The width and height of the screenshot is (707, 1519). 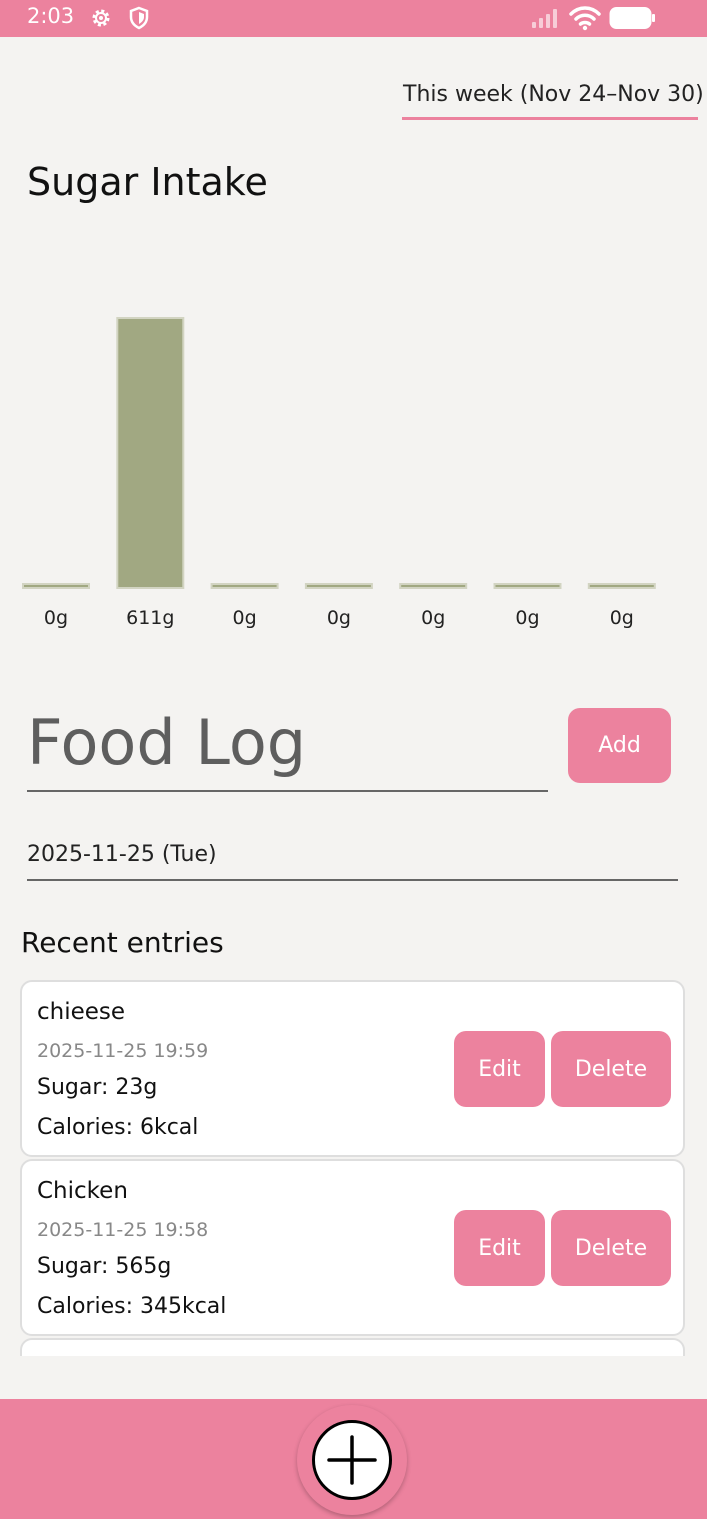 I want to click on gear-icon, so click(x=101, y=18).